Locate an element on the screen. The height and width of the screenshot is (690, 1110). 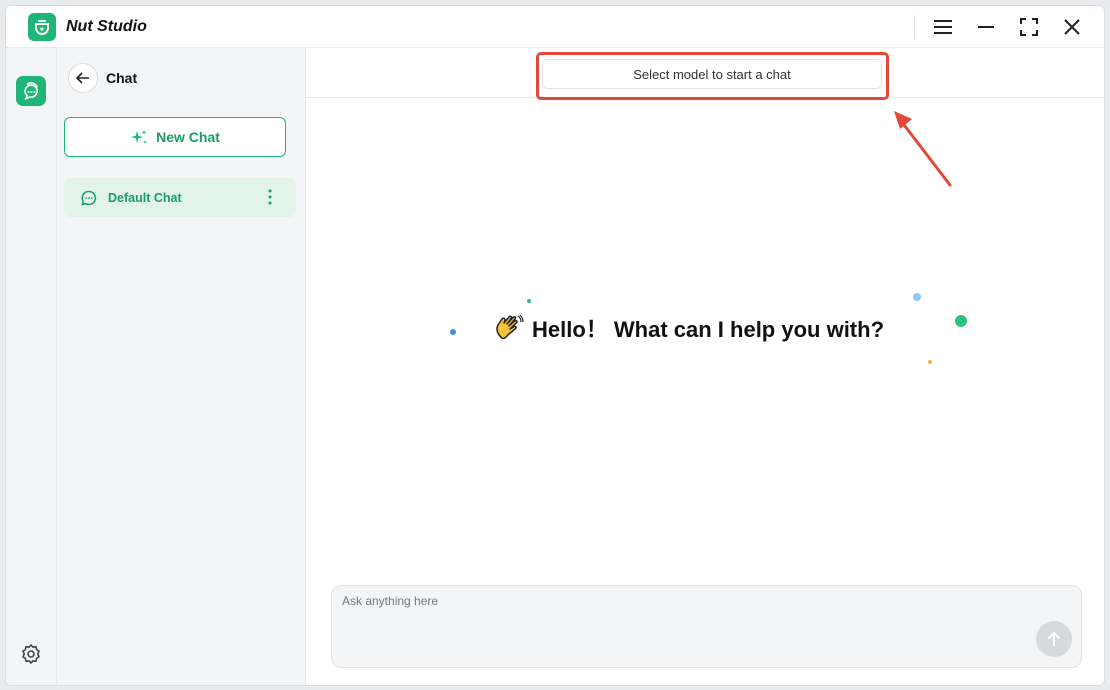
gear-icon is located at coordinates (31, 654).